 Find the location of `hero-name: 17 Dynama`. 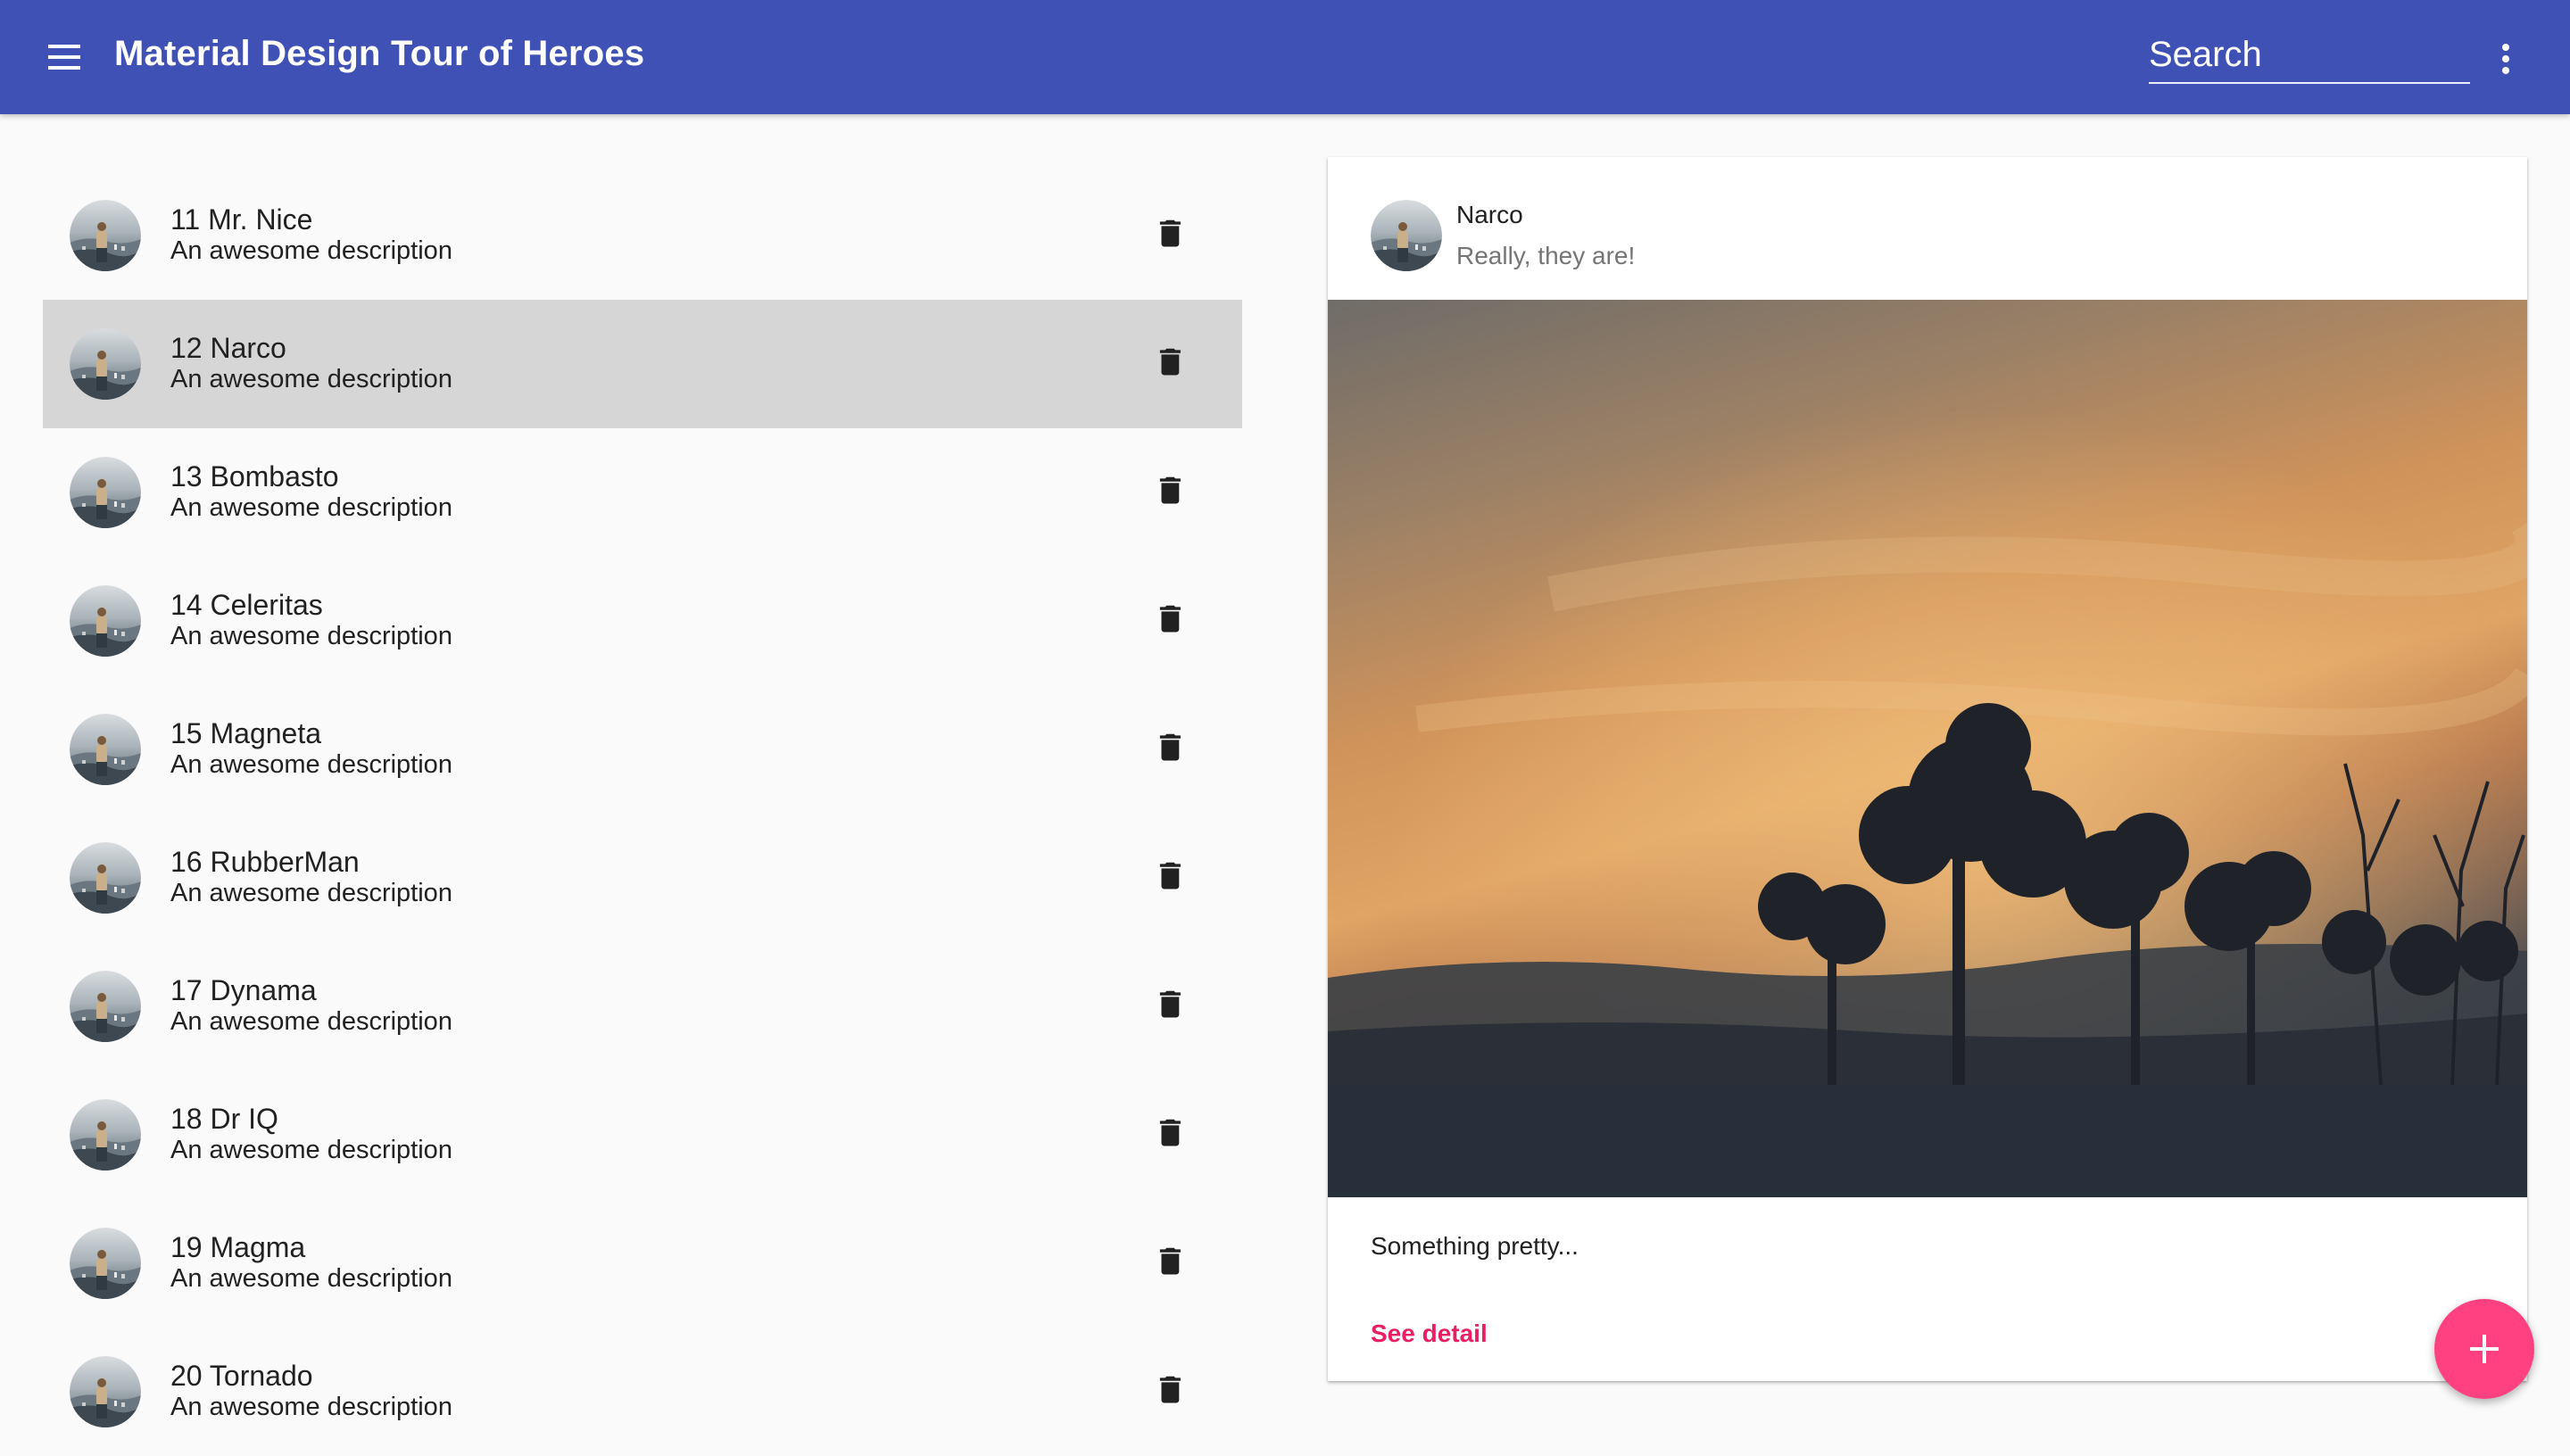

hero-name: 17 Dynama is located at coordinates (243, 990).